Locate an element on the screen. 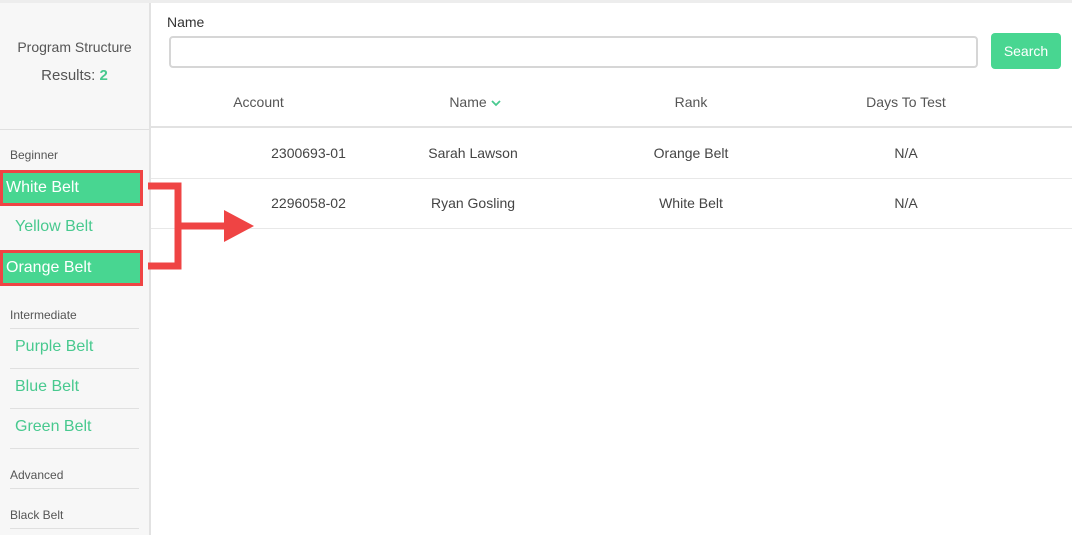 This screenshot has width=1072, height=535. search-button: Search is located at coordinates (1026, 51).